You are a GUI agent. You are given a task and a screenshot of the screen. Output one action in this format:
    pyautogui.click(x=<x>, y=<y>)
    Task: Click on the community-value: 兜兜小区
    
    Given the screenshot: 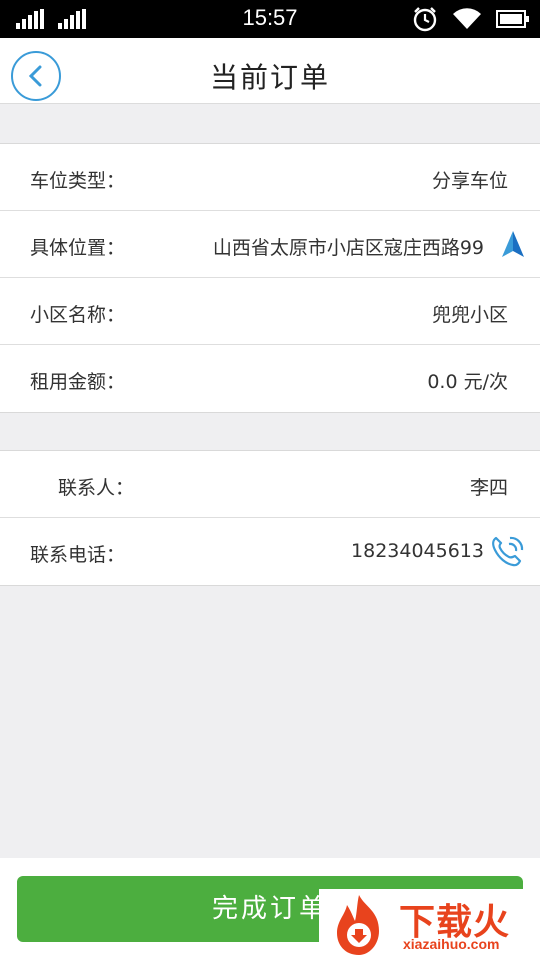 What is the action you would take?
    pyautogui.click(x=469, y=315)
    